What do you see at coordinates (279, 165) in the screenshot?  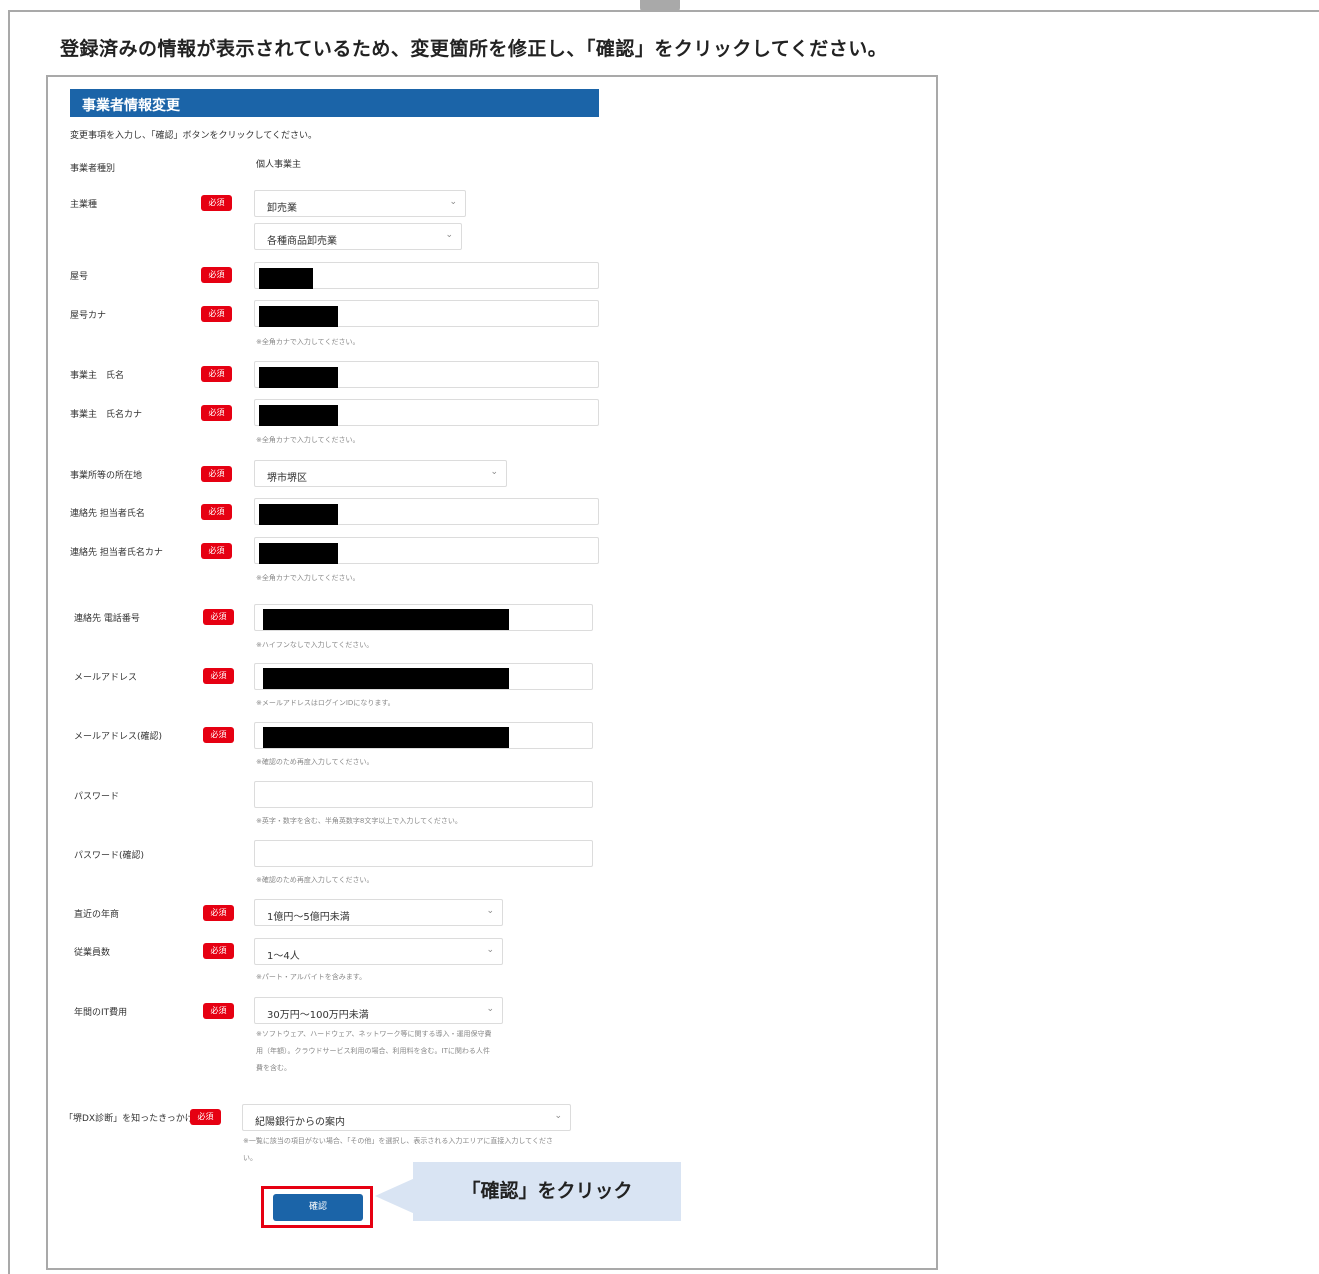 I see `business-type-value: 個人事業主` at bounding box center [279, 165].